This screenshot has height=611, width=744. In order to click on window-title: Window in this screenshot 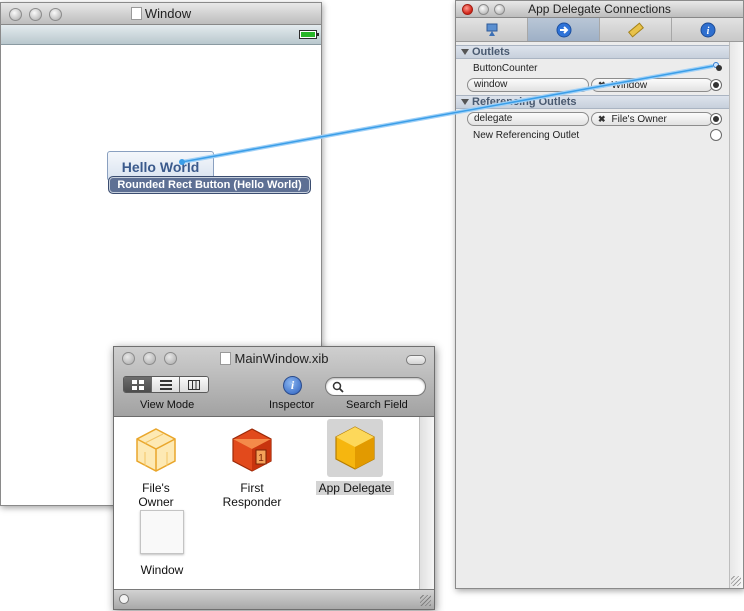, I will do `click(161, 13)`.